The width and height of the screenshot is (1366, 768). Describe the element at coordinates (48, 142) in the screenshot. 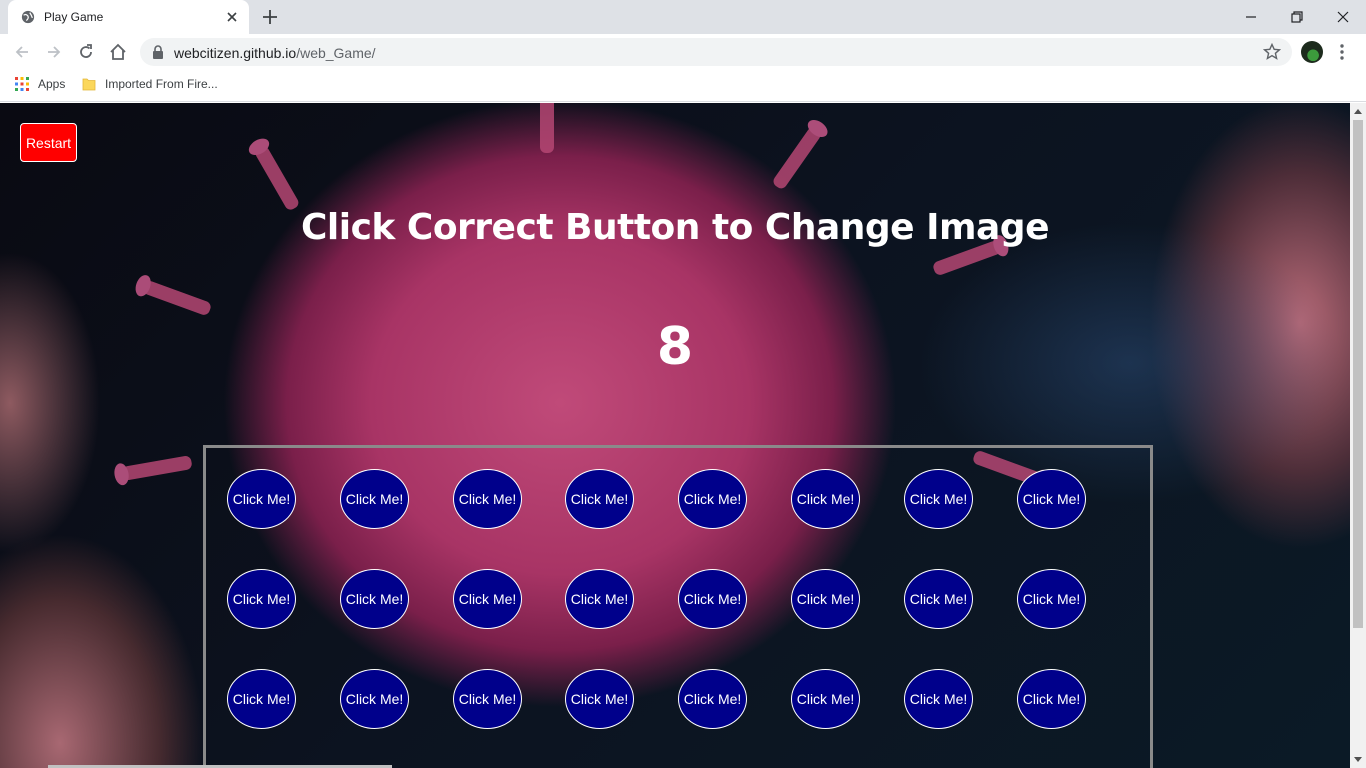

I see `restart-button: Restart` at that location.